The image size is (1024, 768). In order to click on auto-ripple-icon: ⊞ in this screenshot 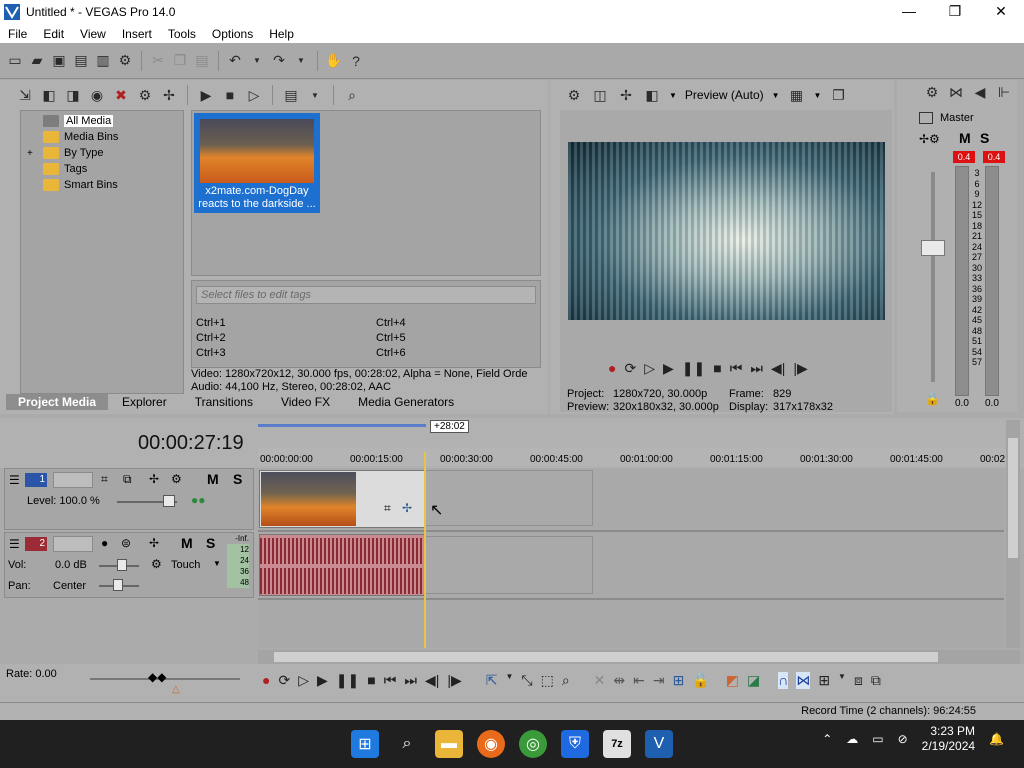, I will do `click(824, 680)`.